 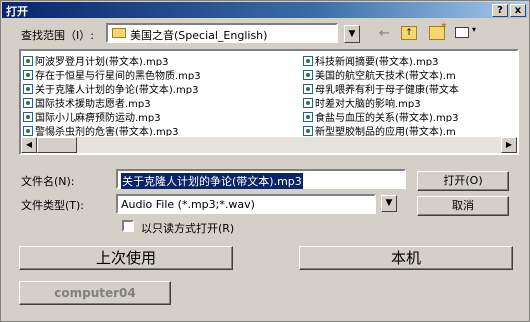 I want to click on look-in-label: 查找范围（I）:, so click(x=57, y=35).